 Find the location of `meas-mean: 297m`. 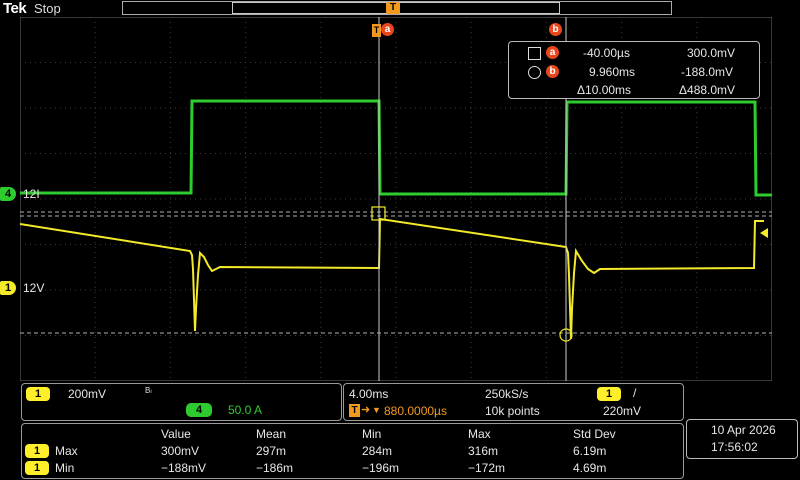

meas-mean: 297m is located at coordinates (271, 451).